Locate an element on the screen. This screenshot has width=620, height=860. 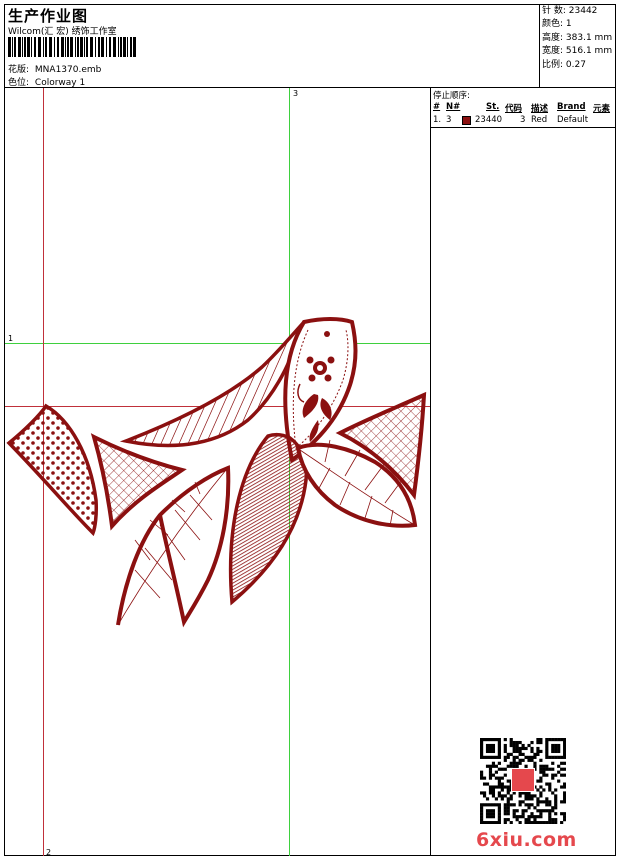
table-header: # N# St. 代码 描述 Brand 元素 is located at coordinates (524, 108).